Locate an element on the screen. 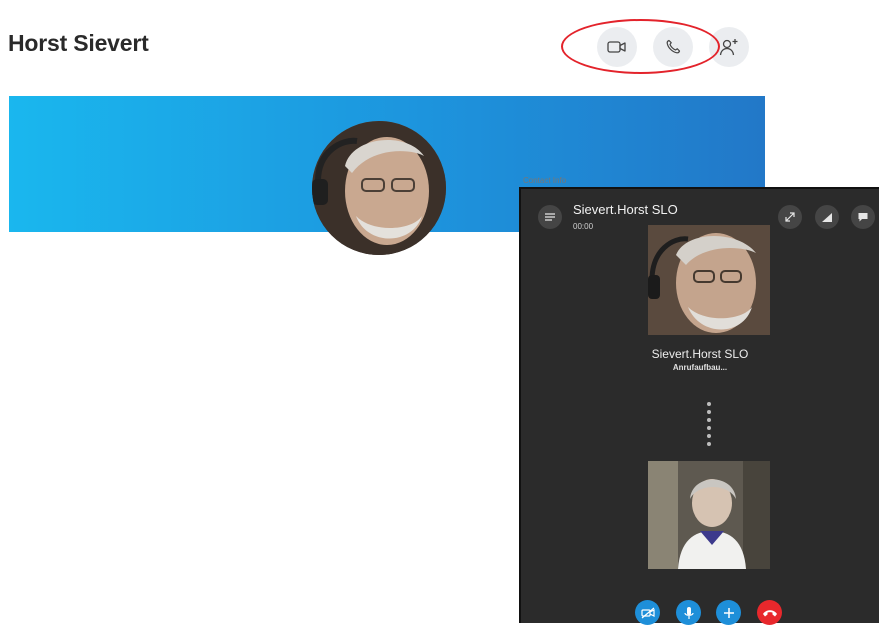 This screenshot has height=625, width=879. chat-button is located at coordinates (863, 217).